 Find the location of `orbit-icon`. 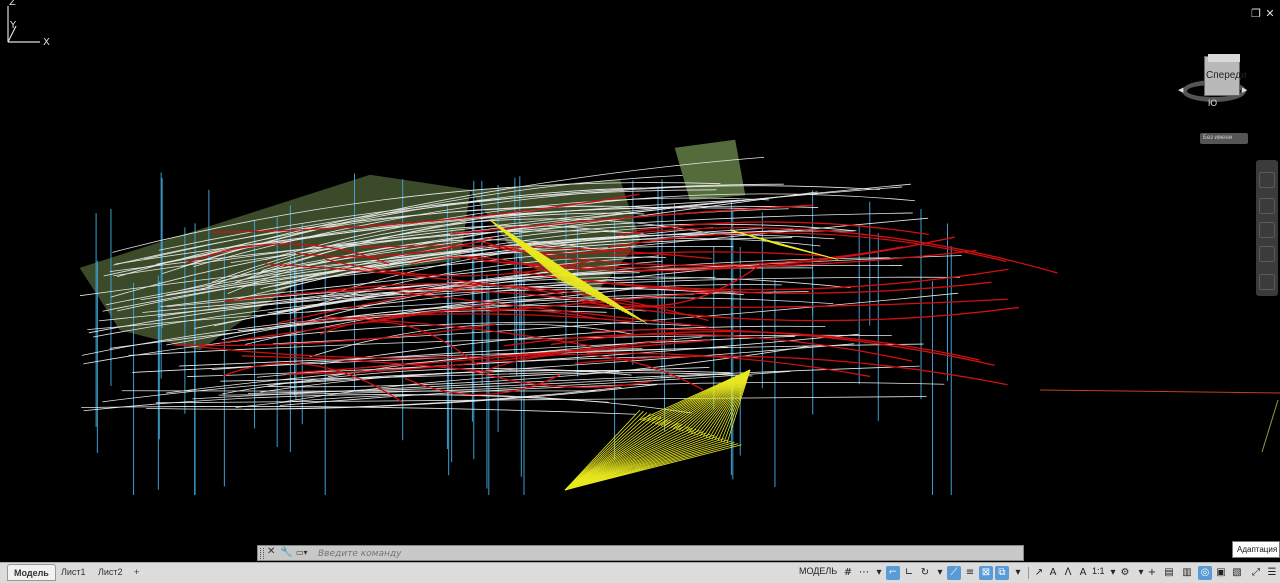

orbit-icon is located at coordinates (1267, 254).